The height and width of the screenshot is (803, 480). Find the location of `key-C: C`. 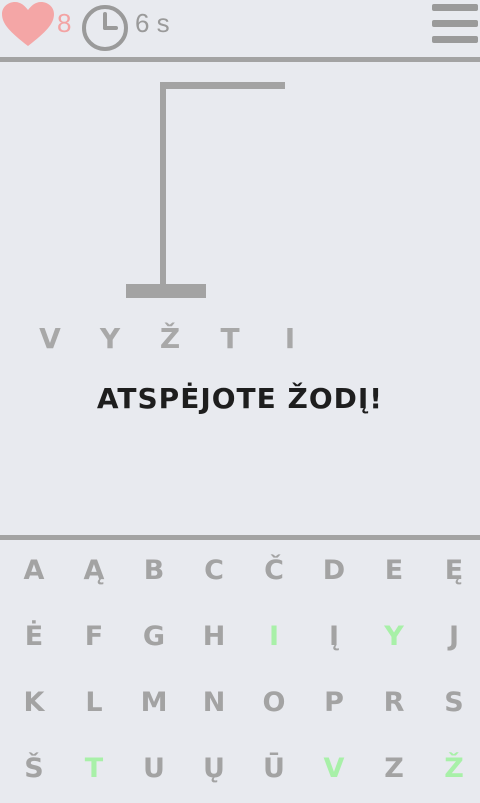

key-C: C is located at coordinates (214, 571).